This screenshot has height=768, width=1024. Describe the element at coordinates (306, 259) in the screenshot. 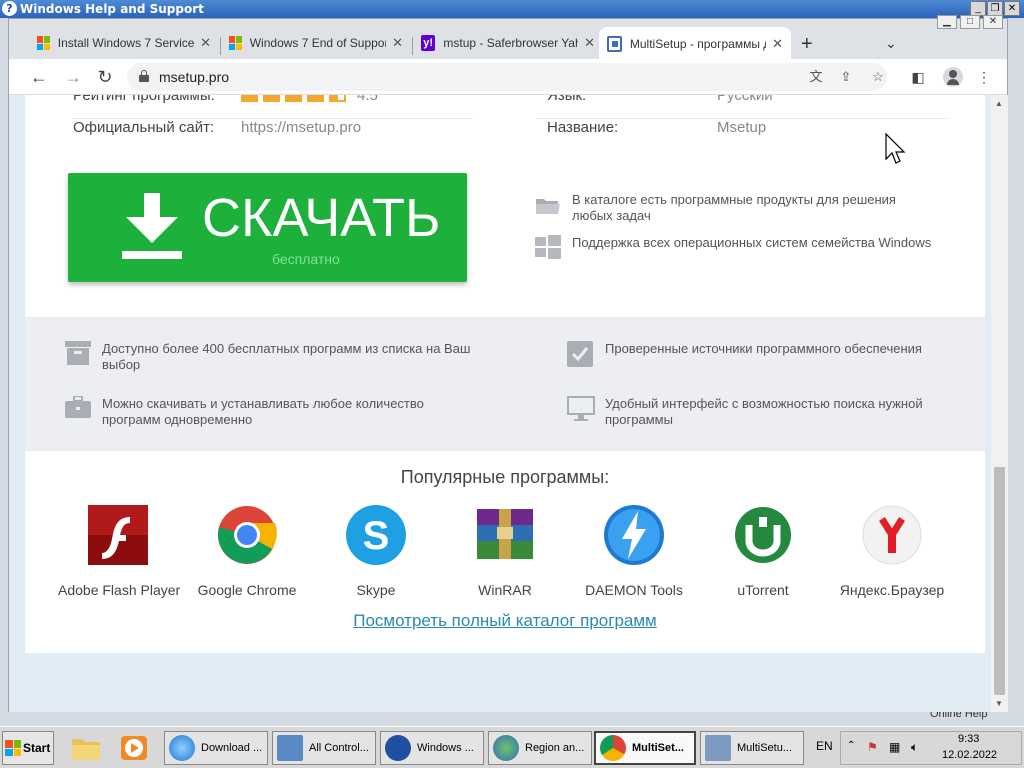

I see `download-sublabel: бесплатно` at that location.